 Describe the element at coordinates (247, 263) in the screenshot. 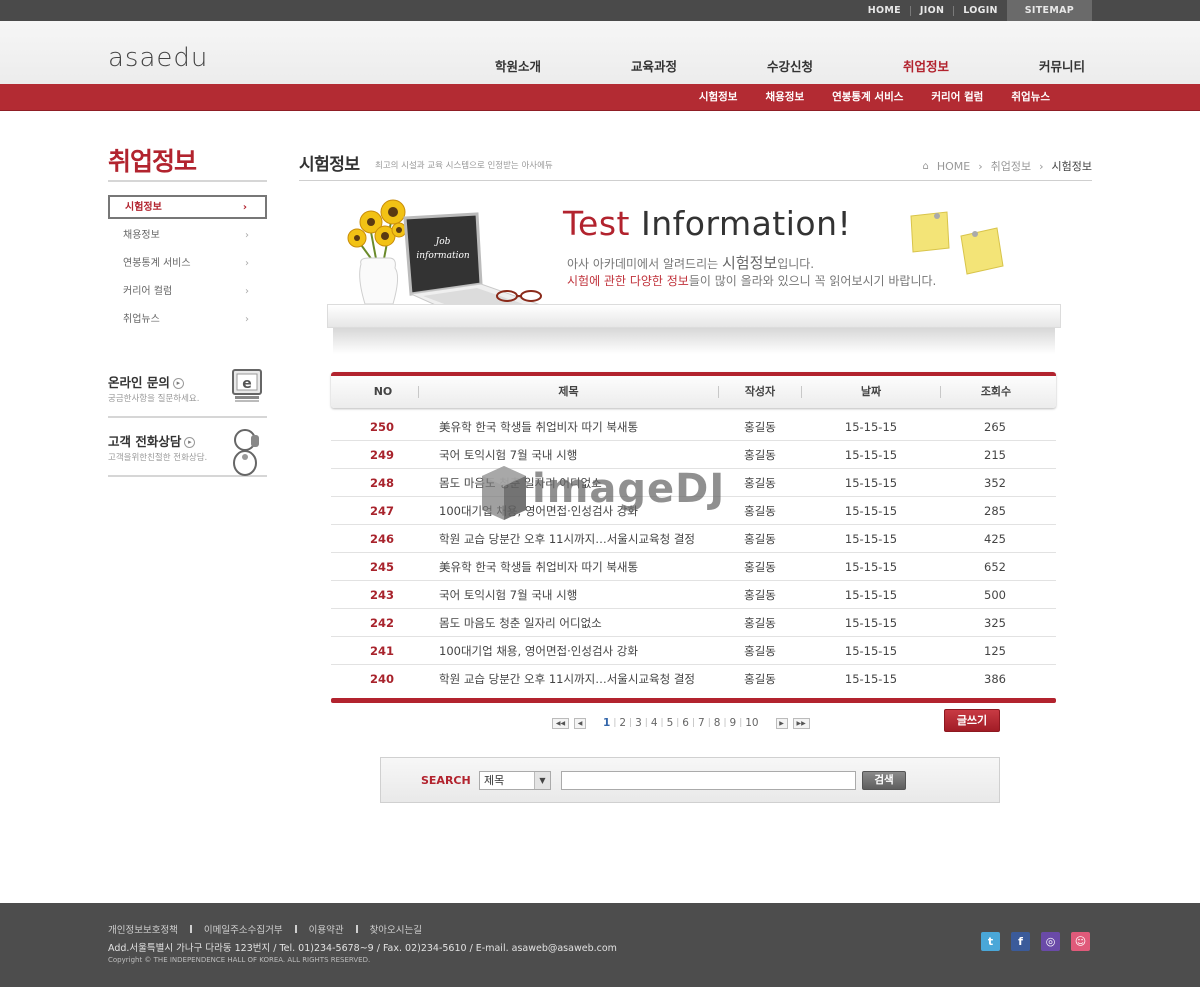

I see `chevron-right-icon: ›` at that location.